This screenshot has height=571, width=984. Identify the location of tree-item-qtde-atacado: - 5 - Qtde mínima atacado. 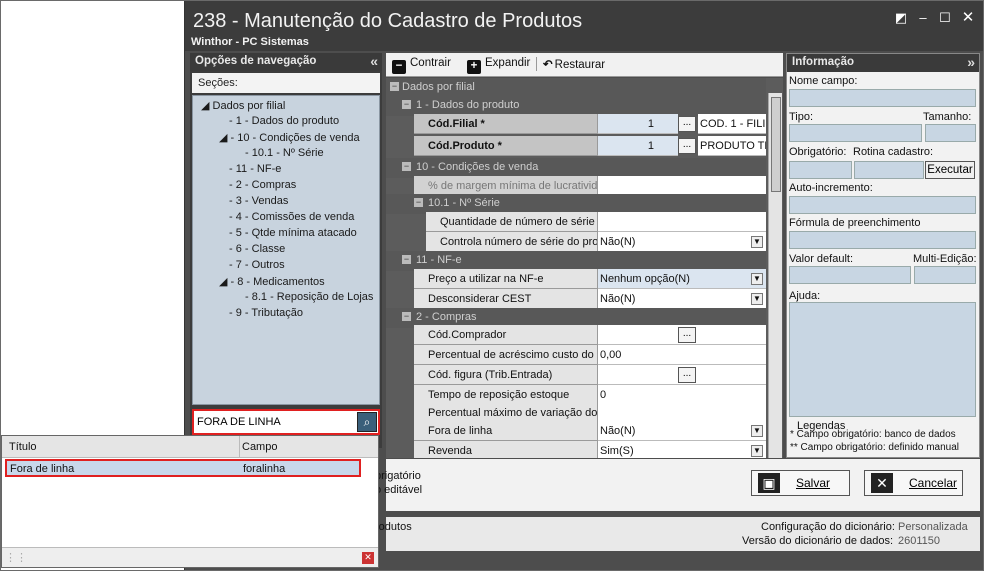
(293, 233).